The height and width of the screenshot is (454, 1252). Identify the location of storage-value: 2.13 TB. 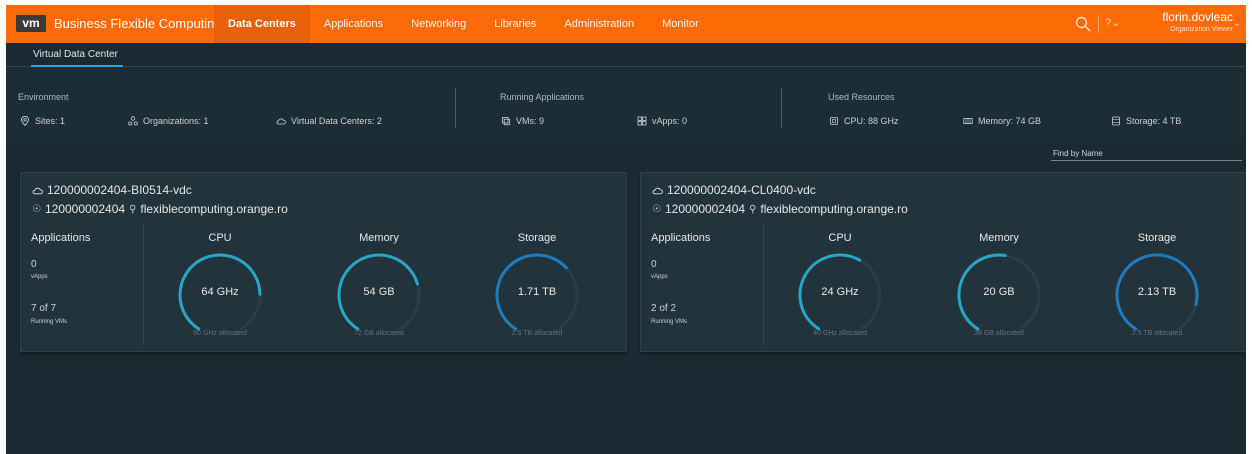
(1157, 292).